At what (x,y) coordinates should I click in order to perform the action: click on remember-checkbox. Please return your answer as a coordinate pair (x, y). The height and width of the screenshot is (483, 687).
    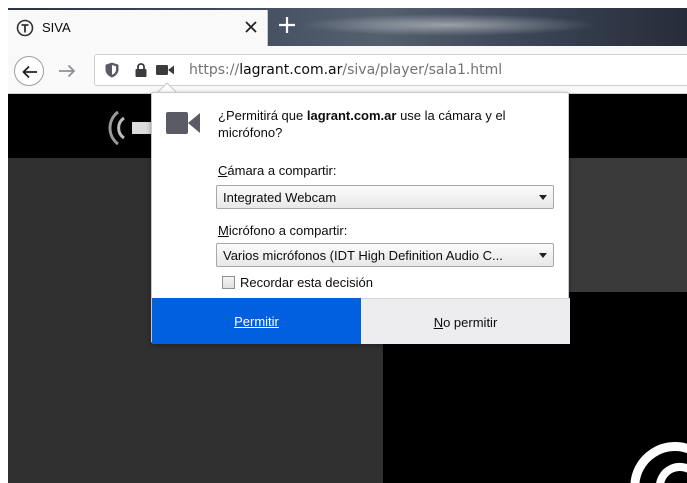
    Looking at the image, I should click on (228, 282).